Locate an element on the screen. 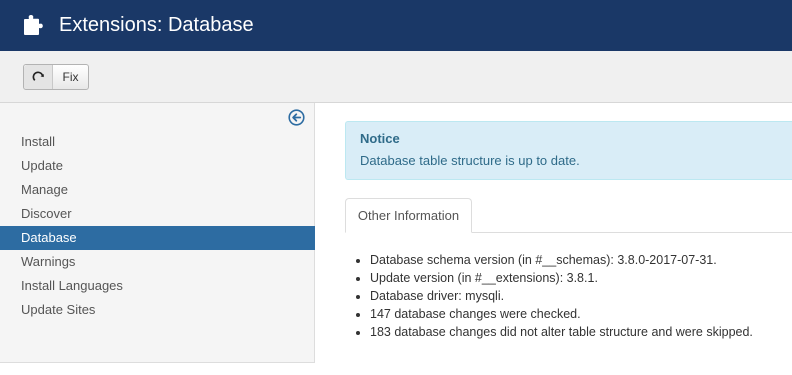 Image resolution: width=792 pixels, height=375 pixels. sidebar-item-update-sites: Update Sites is located at coordinates (157, 310).